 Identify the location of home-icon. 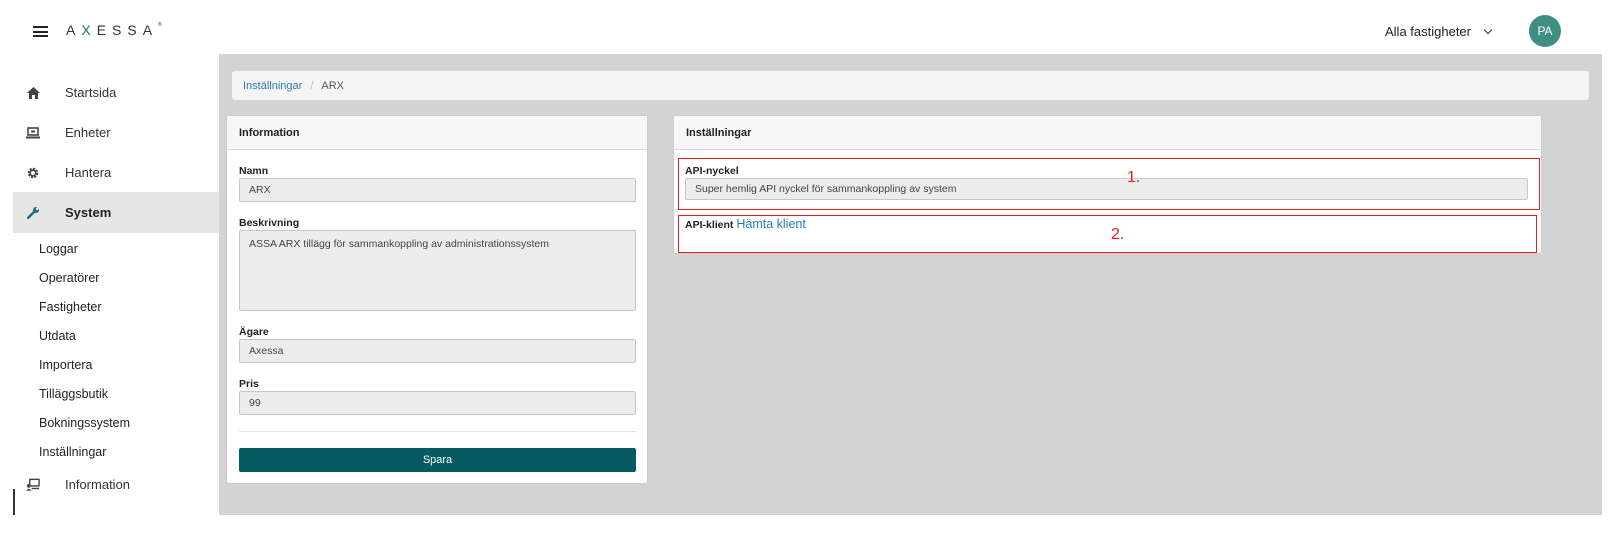
(33, 93).